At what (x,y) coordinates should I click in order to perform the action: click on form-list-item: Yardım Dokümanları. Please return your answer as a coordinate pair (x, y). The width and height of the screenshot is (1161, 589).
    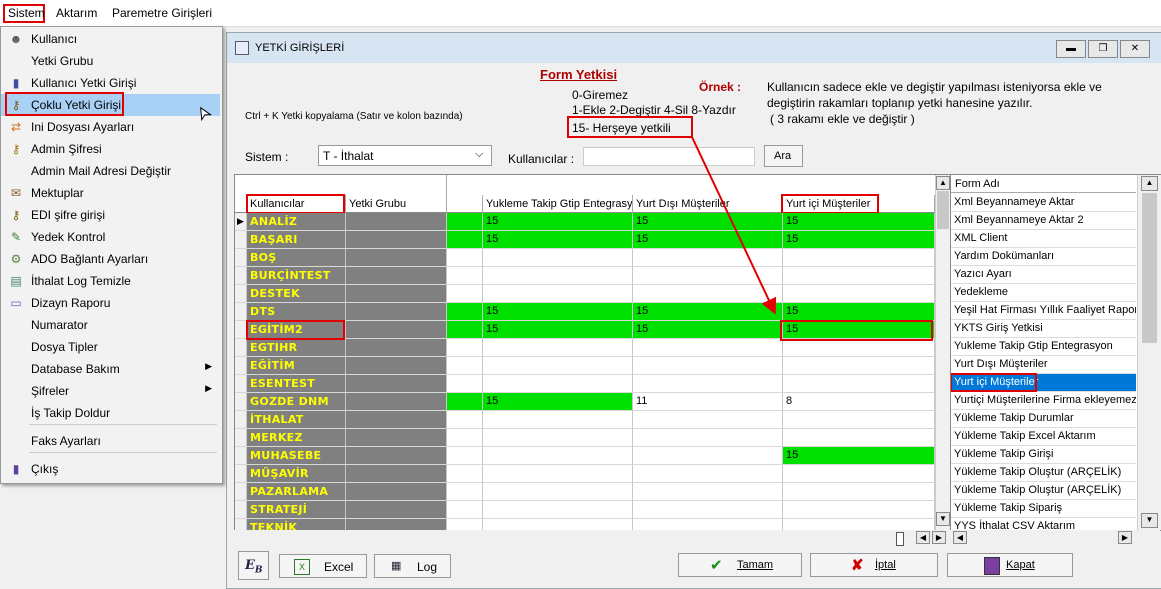
    Looking at the image, I should click on (1043, 257).